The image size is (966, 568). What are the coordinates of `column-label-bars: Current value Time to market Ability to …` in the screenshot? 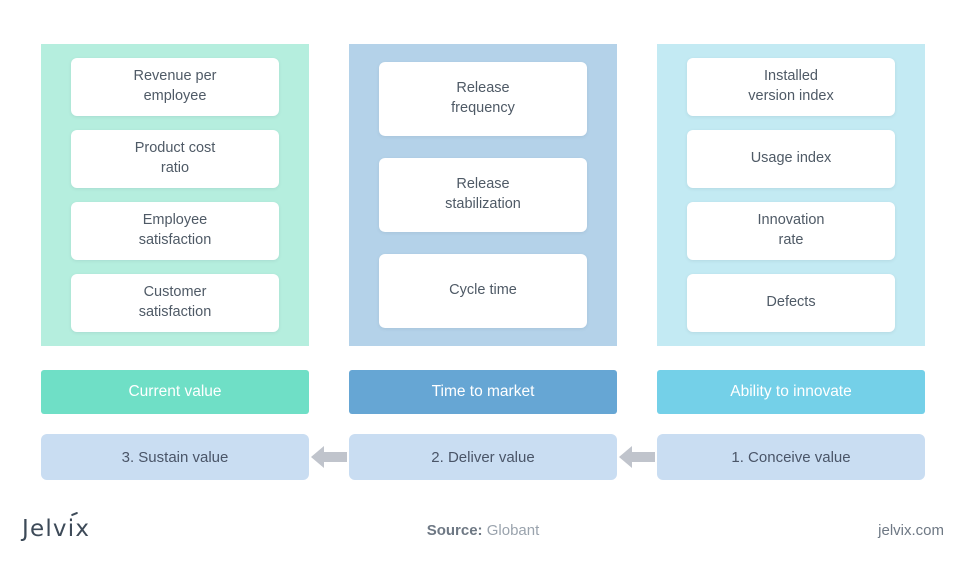 It's located at (483, 392).